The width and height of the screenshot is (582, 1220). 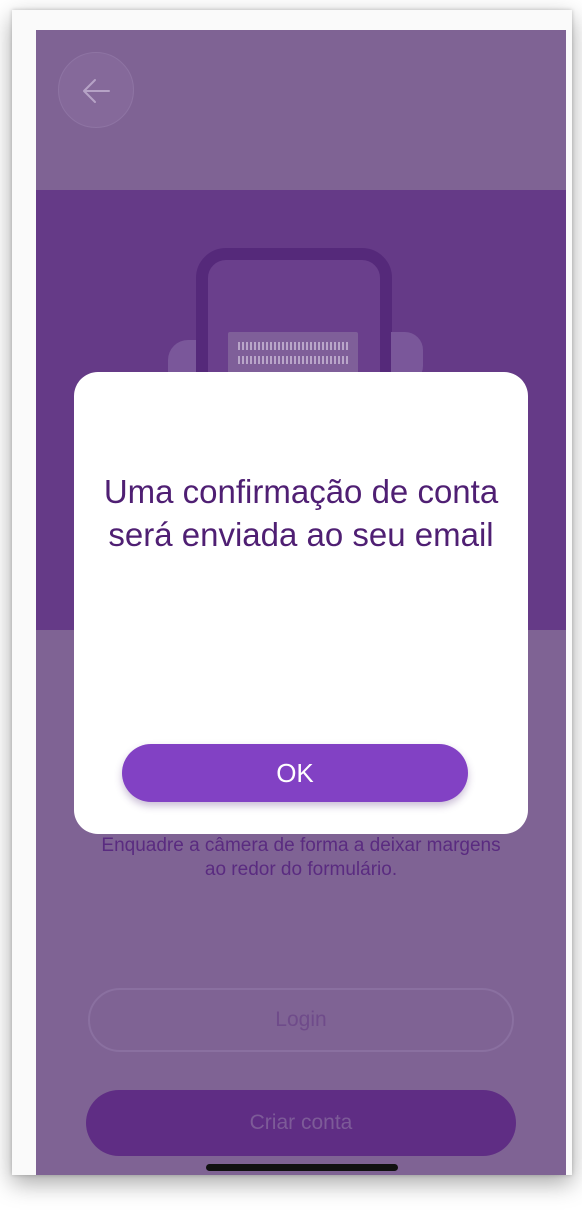 I want to click on instructions-line-2: ao redor do formulário., so click(x=301, y=869).